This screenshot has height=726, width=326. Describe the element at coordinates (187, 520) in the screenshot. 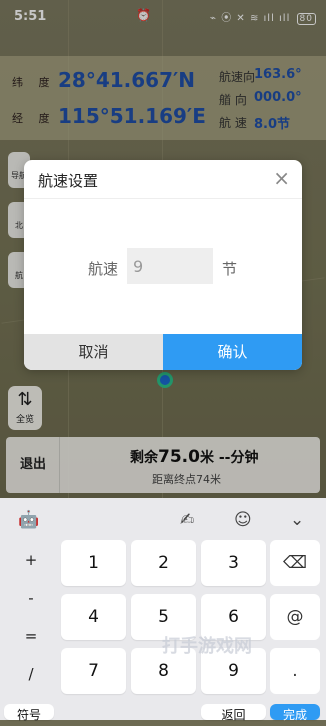

I see `handwriting-icon: ✍` at that location.